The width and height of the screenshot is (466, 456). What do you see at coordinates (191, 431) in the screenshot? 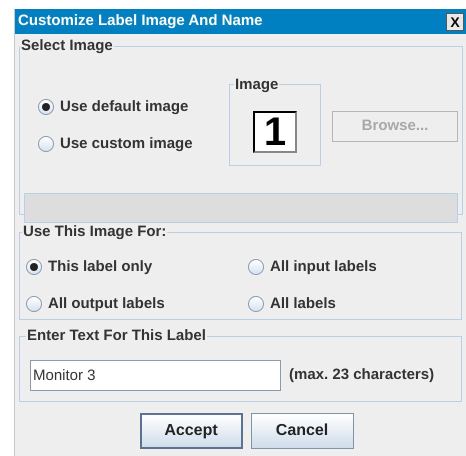
I see `dialog-button: Accept` at bounding box center [191, 431].